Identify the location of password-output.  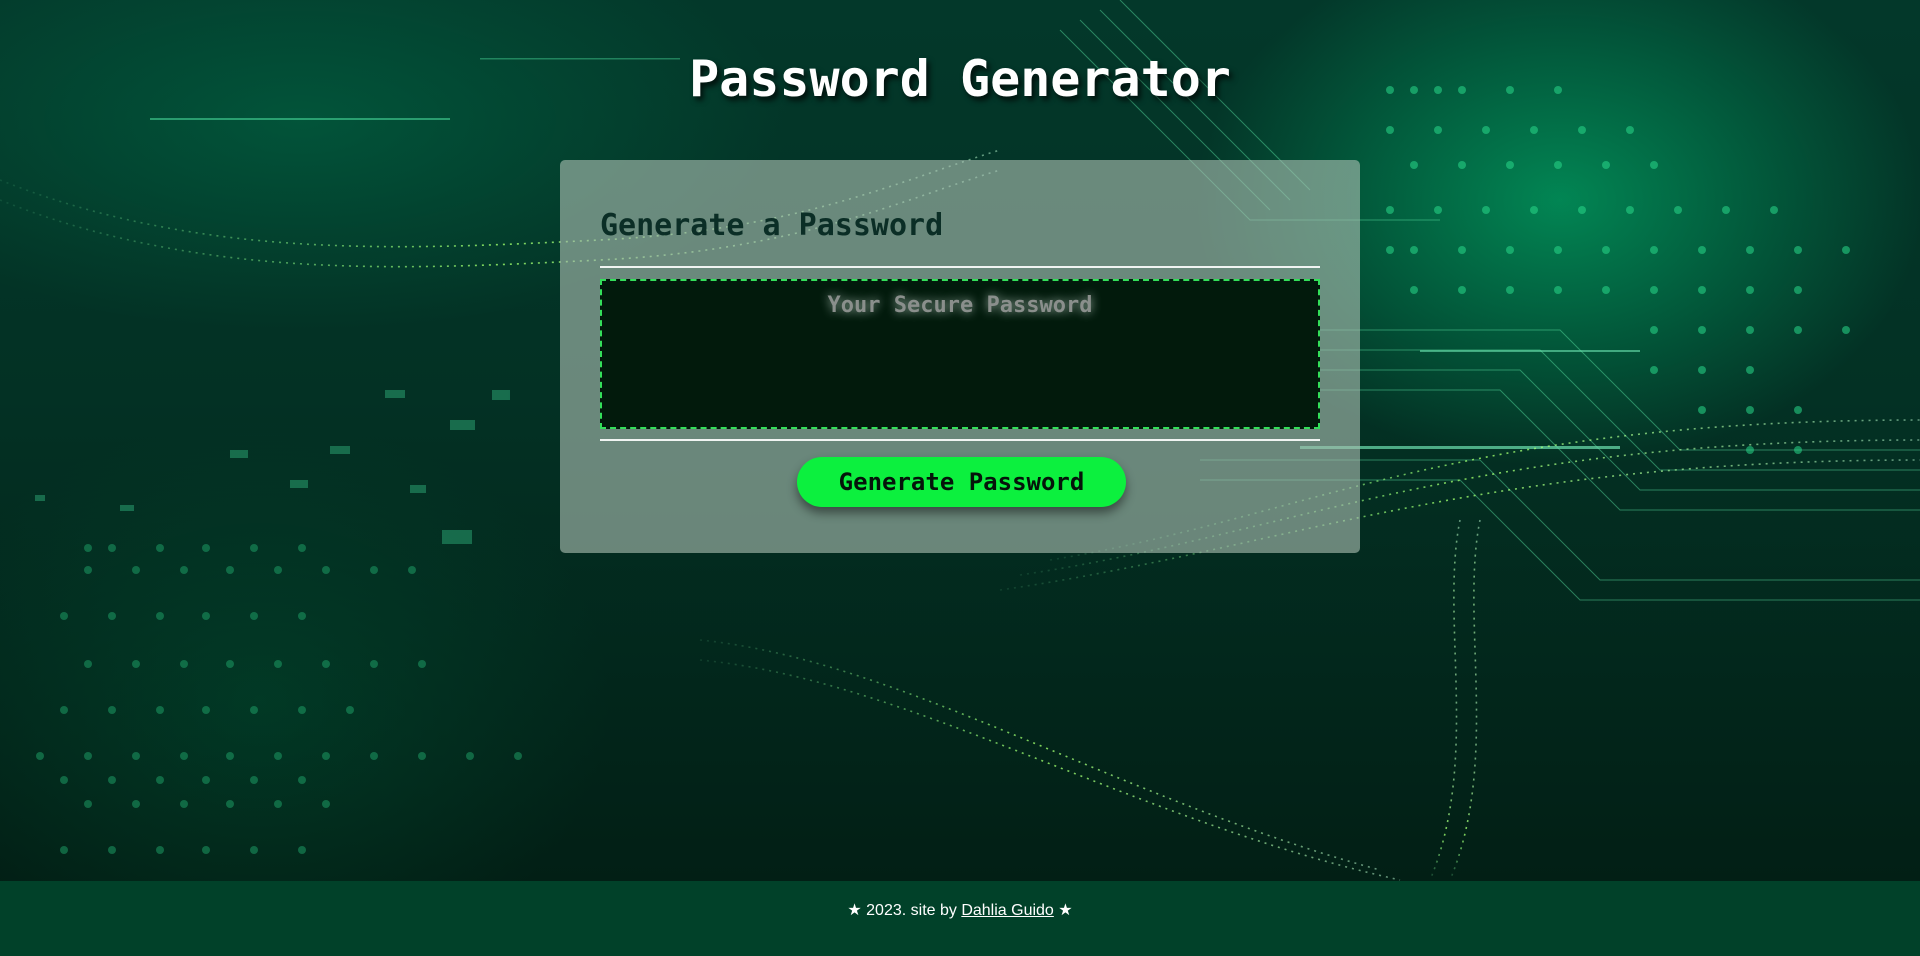
(960, 354).